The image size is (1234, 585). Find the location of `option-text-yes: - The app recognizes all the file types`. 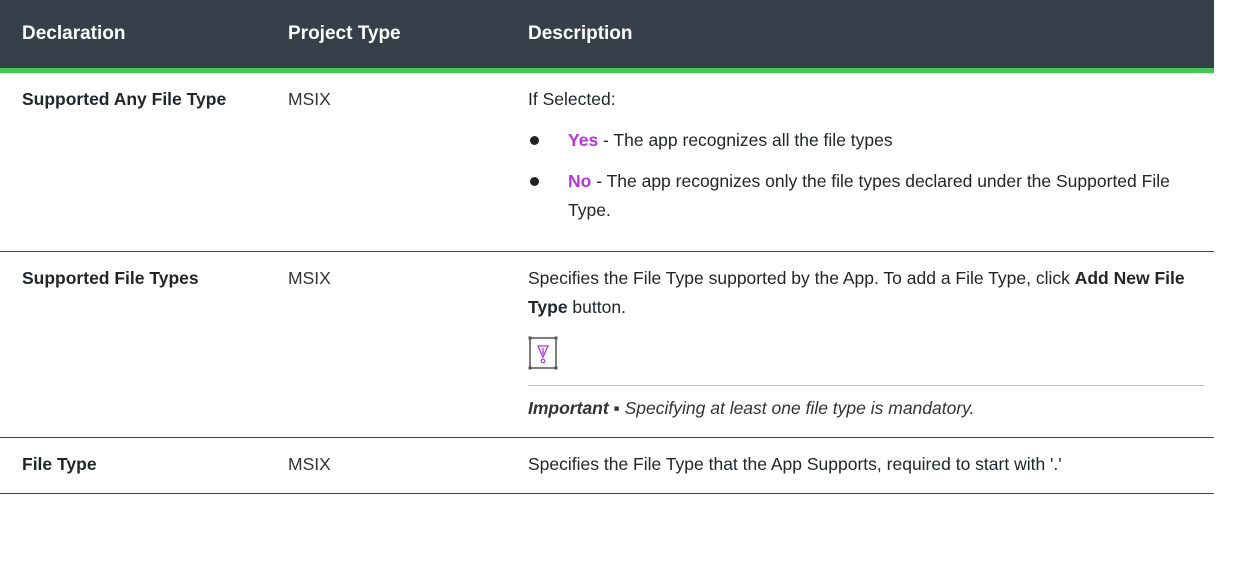

option-text-yes: - The app recognizes all the file types is located at coordinates (745, 140).